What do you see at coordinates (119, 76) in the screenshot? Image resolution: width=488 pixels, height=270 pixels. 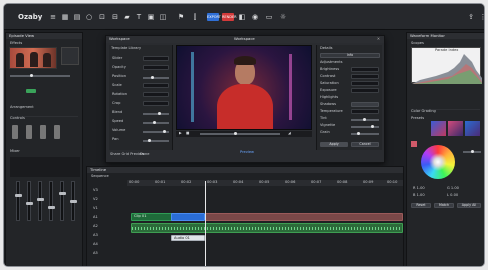 I see `option-label: Position` at bounding box center [119, 76].